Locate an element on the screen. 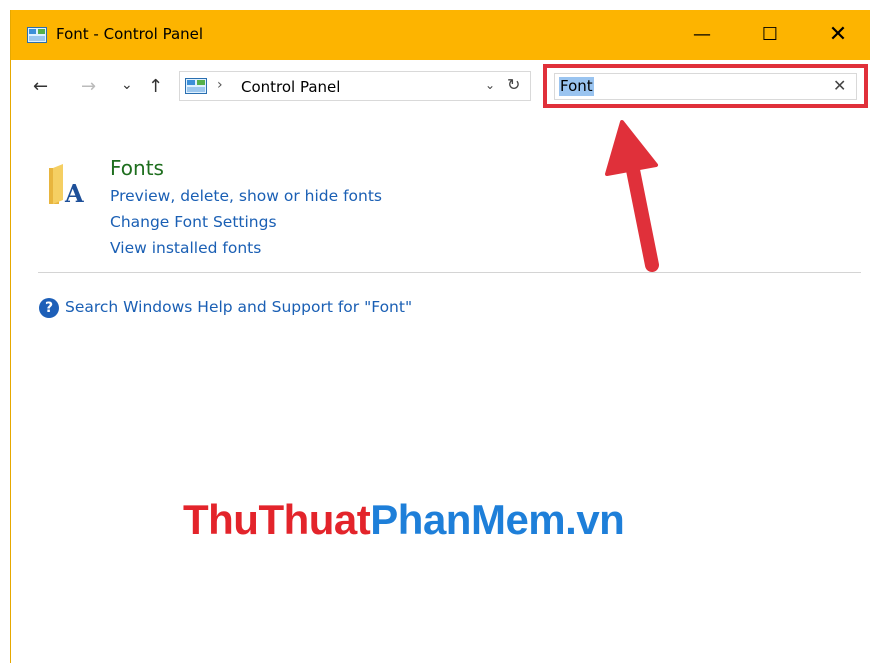  navigation-bar: ← → ⌄ ↑ › Control Panel ⌄ ↻ Font ✕ is located at coordinates (440, 87).